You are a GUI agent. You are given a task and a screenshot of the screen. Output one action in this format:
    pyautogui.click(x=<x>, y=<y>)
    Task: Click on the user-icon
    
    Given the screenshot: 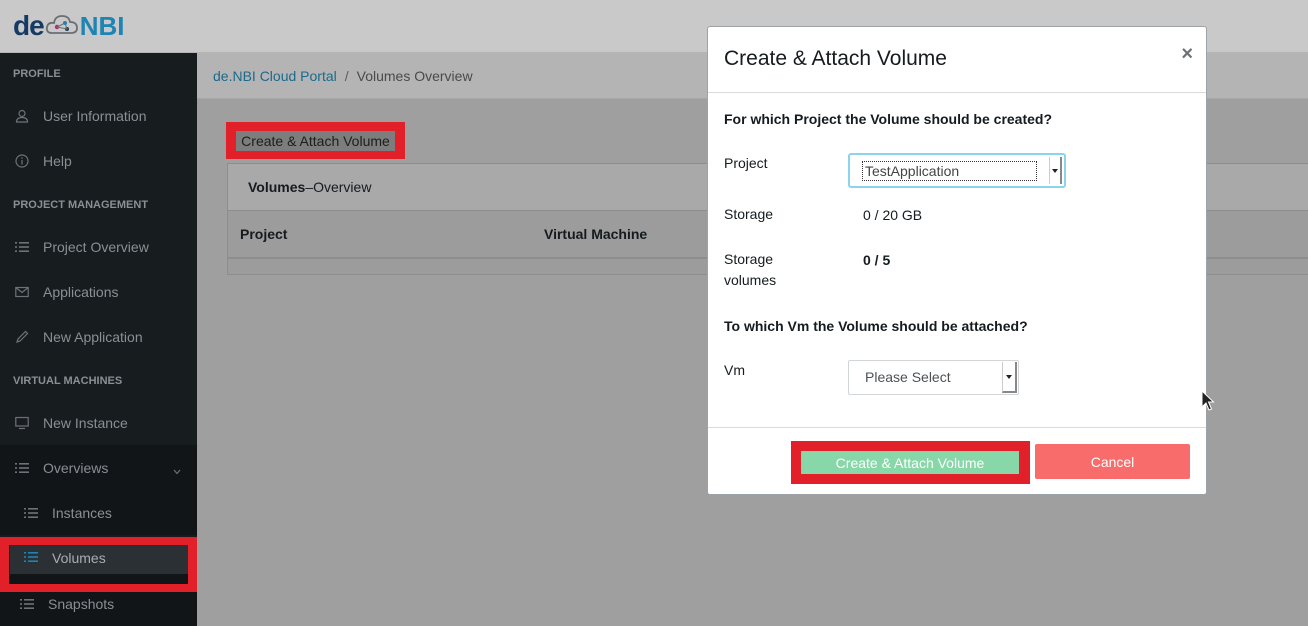 What is the action you would take?
    pyautogui.click(x=22, y=116)
    